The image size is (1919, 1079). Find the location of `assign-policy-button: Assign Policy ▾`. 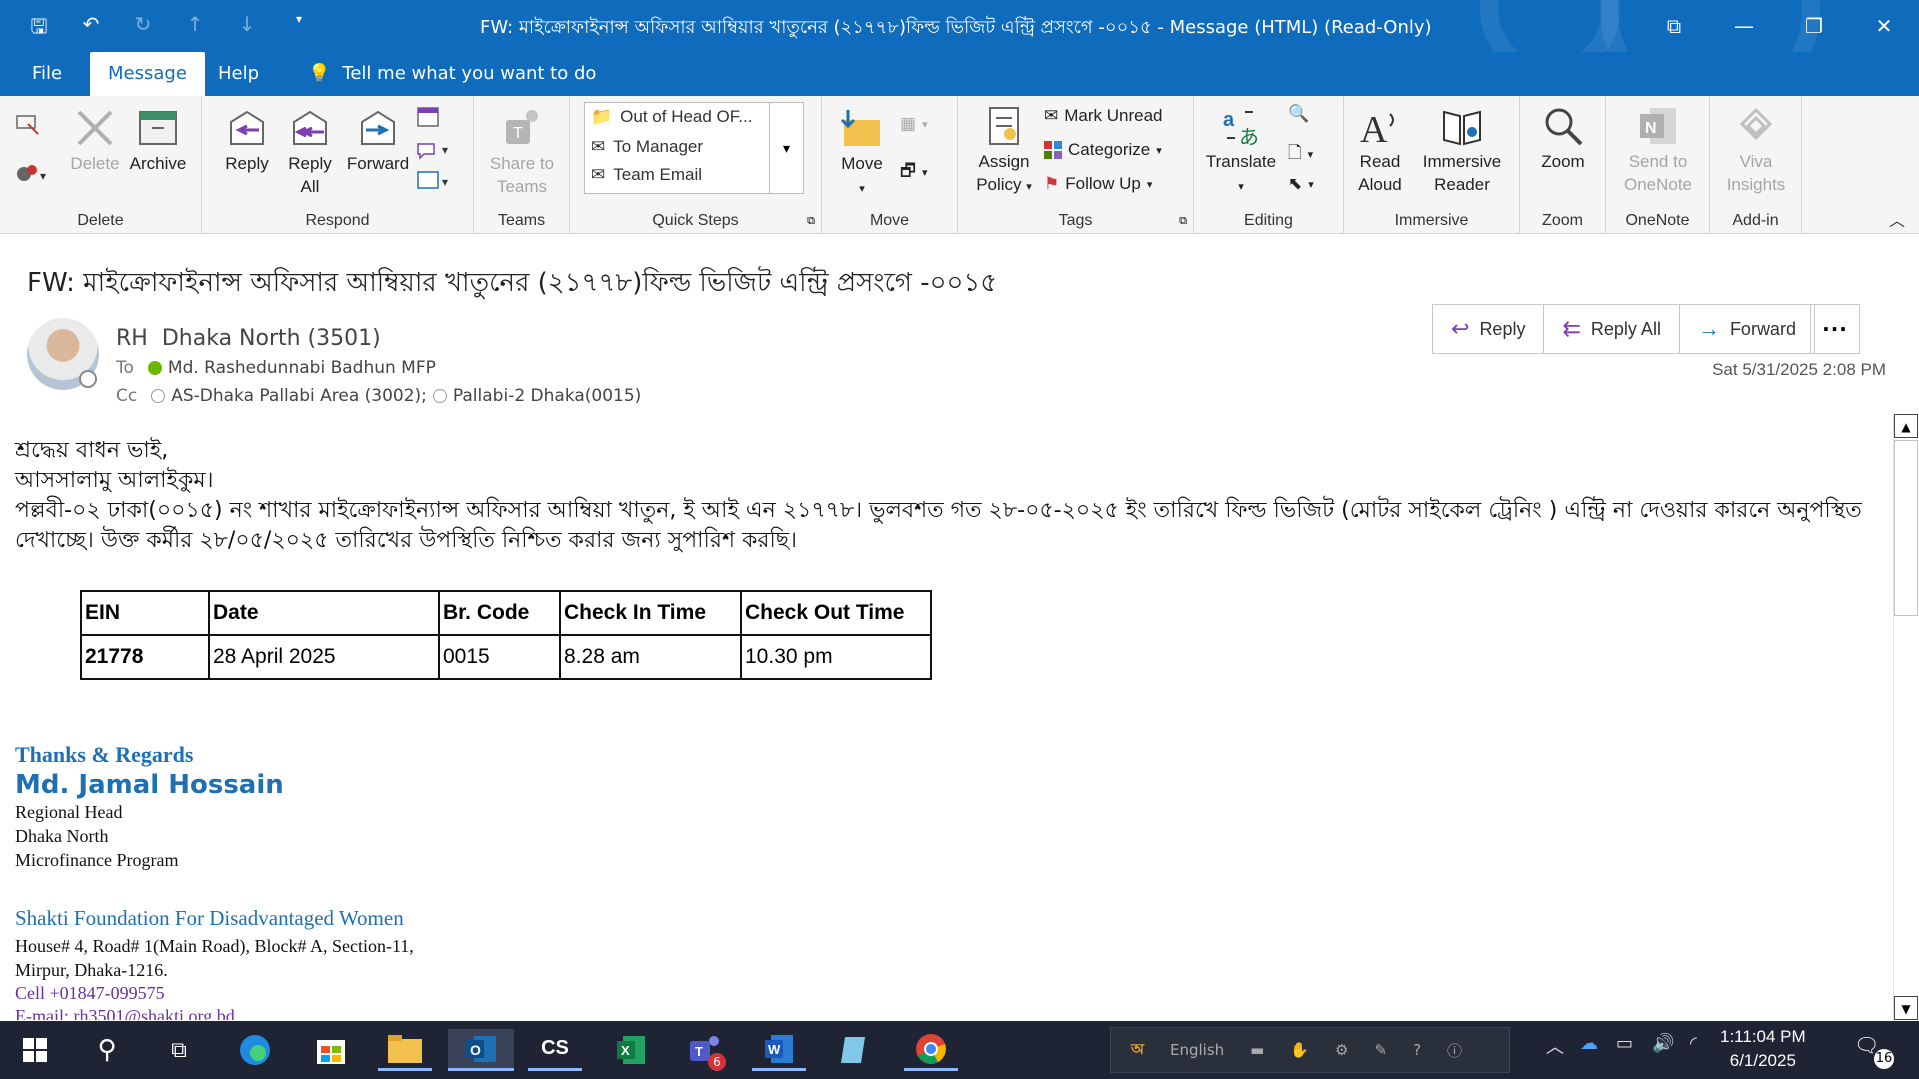

assign-policy-button: Assign Policy ▾ is located at coordinates (1004, 151).